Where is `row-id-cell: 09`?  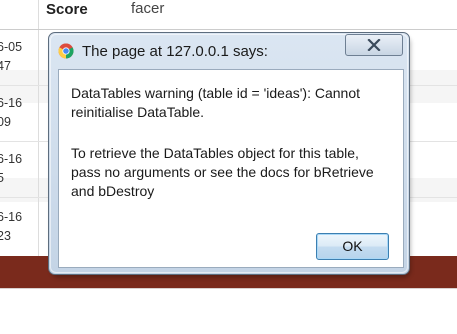
row-id-cell: 09 is located at coordinates (5, 122).